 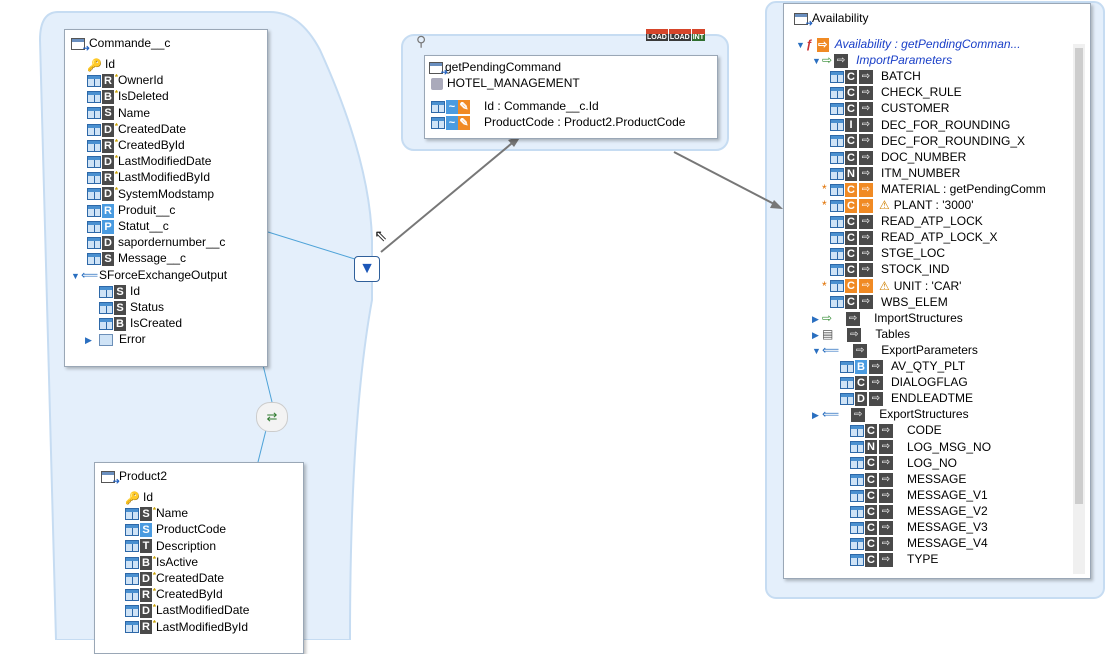 I want to click on structure-field-row: C ⇨ MESSAGE, so click(x=908, y=479).